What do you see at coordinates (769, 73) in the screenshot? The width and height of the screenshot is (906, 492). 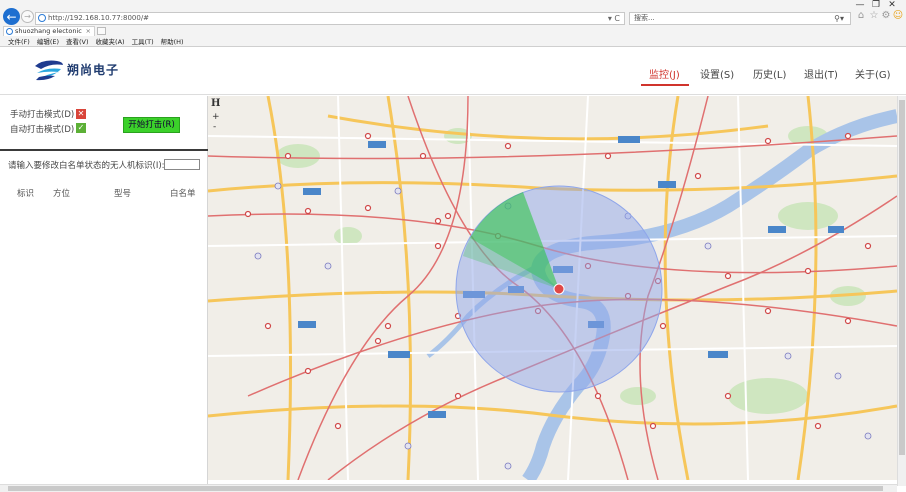 I see `nav-history: 历史(L)` at bounding box center [769, 73].